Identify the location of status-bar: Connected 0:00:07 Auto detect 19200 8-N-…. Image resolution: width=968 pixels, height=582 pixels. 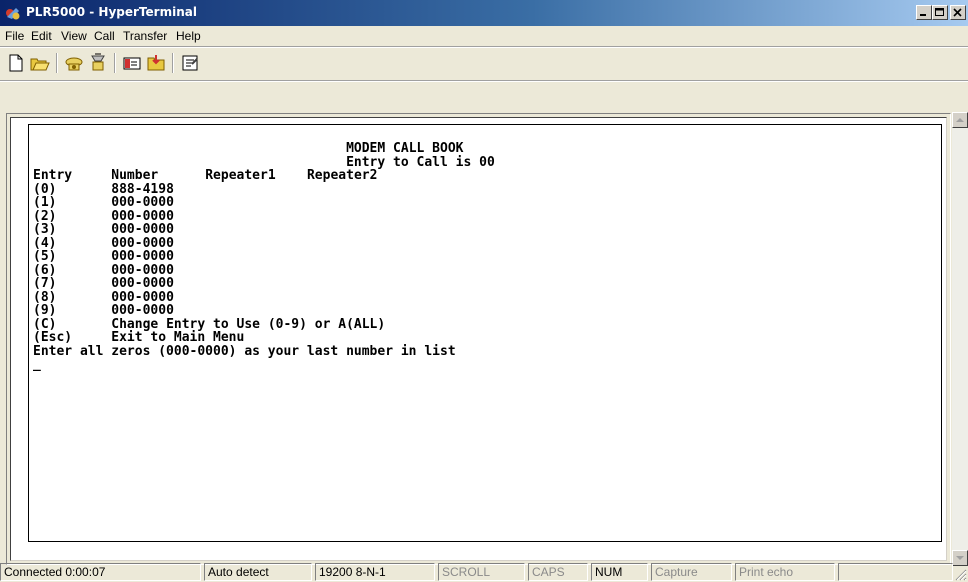
(484, 572).